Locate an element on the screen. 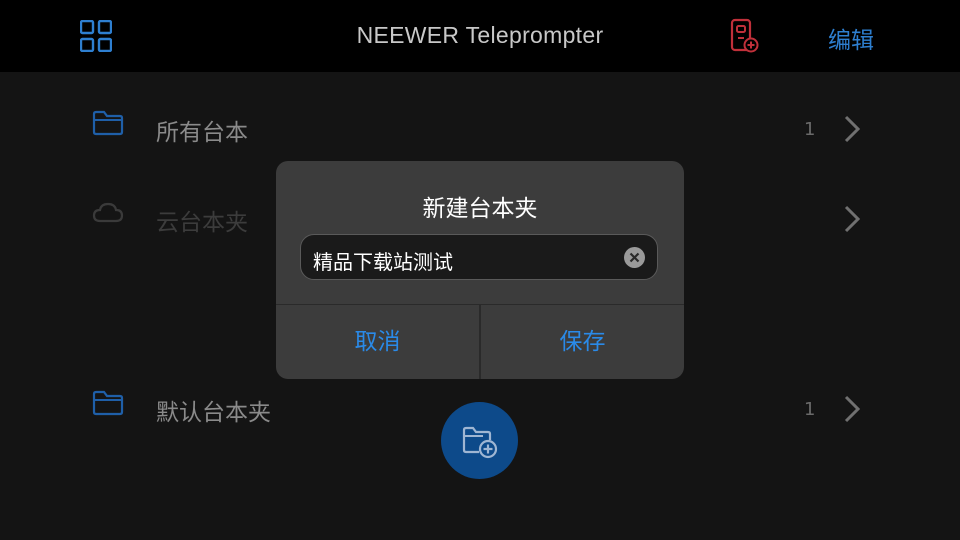 This screenshot has width=960, height=540. add-device-icon is located at coordinates (744, 36).